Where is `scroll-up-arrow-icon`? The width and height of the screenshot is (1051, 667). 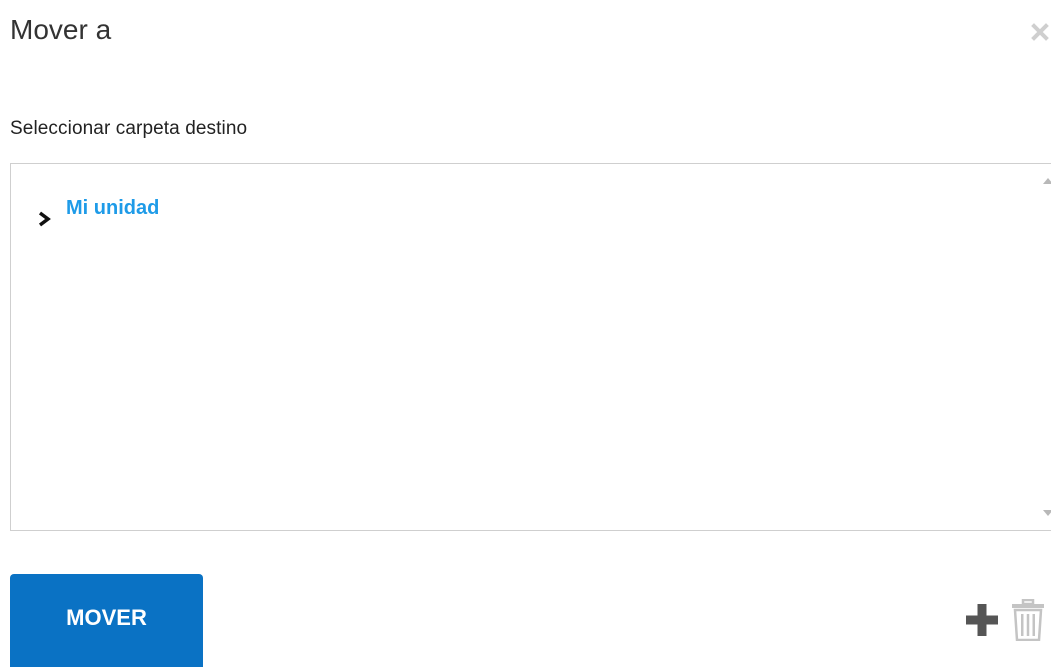 scroll-up-arrow-icon is located at coordinates (1047, 181).